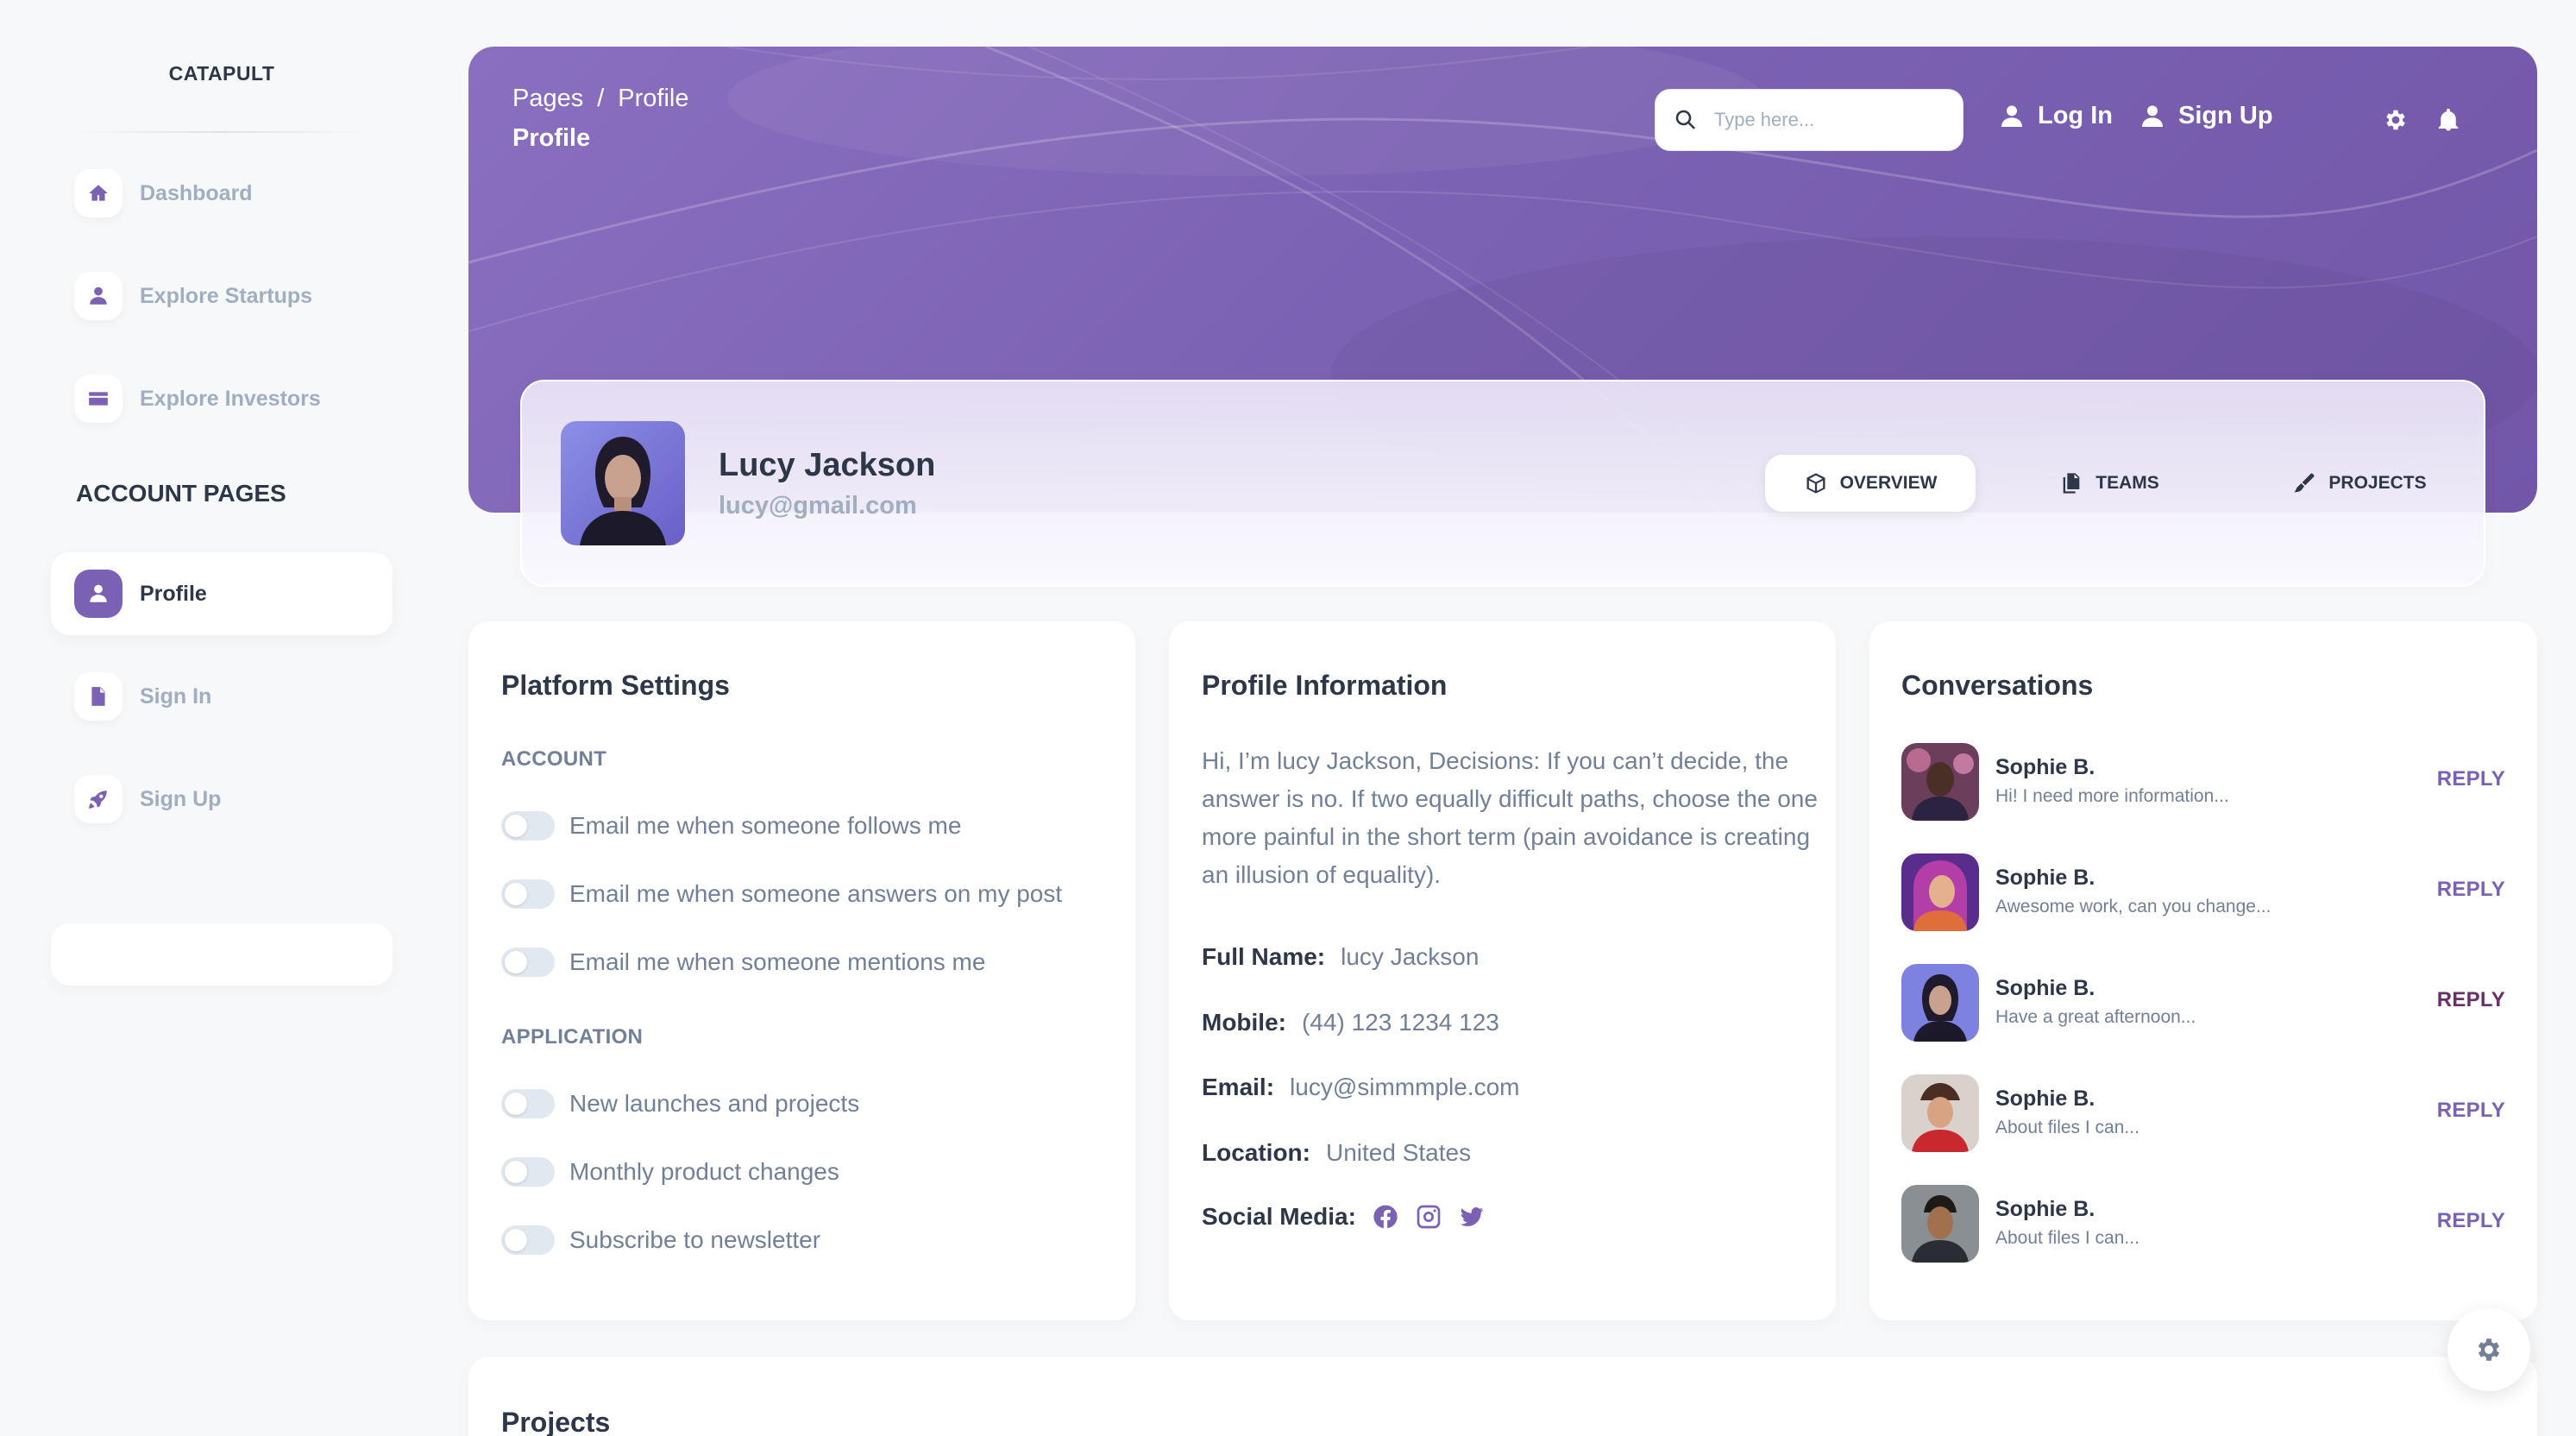 This screenshot has width=2576, height=1436. What do you see at coordinates (230, 398) in the screenshot?
I see `sidebar-item-label: Explore Investors` at bounding box center [230, 398].